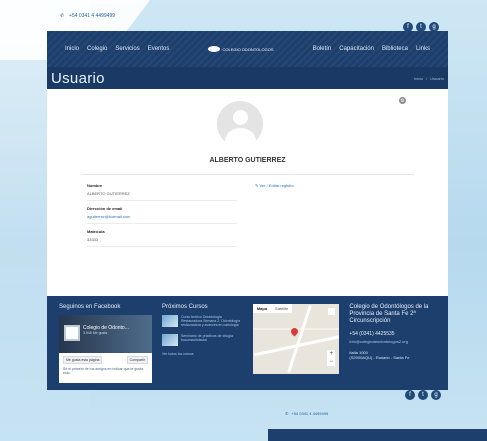  What do you see at coordinates (379, 357) in the screenshot?
I see `contact-address-2: (S2000AQU) - Rosario - Santa Fe` at bounding box center [379, 357].